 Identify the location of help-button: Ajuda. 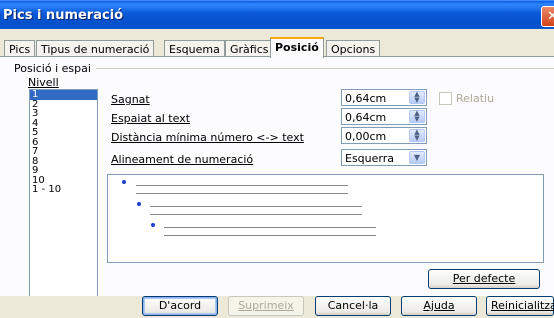
(439, 306).